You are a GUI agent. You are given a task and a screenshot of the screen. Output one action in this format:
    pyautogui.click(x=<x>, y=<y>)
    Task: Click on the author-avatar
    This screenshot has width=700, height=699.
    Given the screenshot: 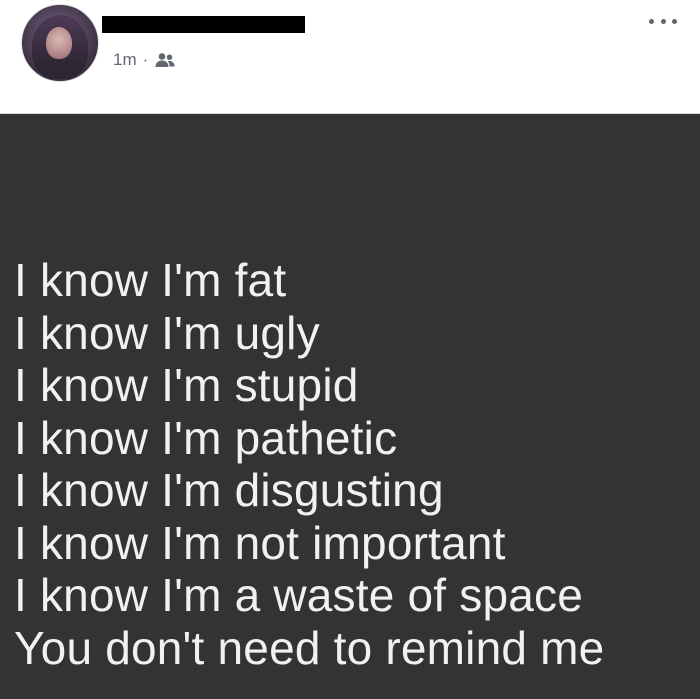 What is the action you would take?
    pyautogui.click(x=60, y=43)
    